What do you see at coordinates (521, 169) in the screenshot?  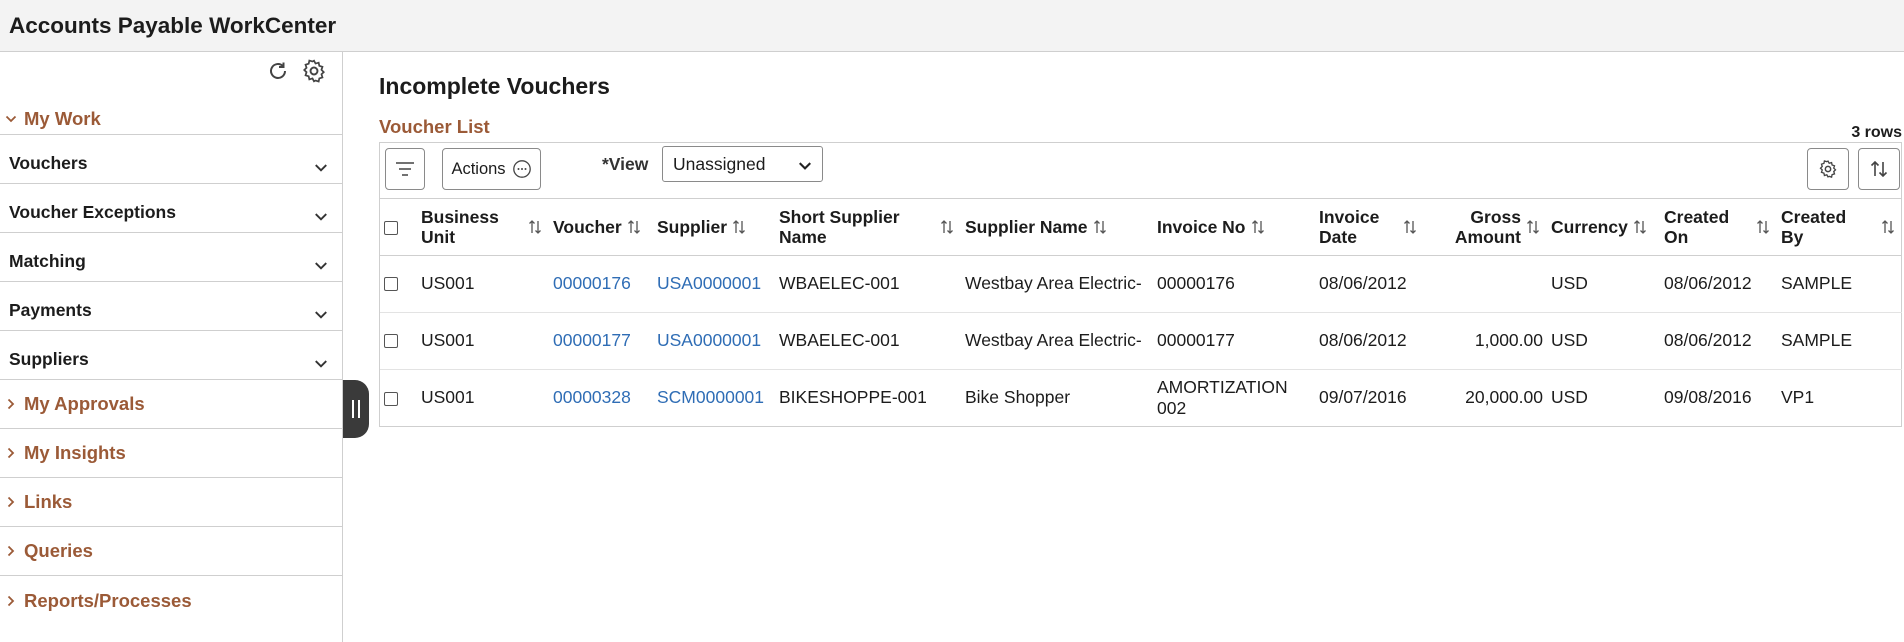 I see `more-options-icon` at bounding box center [521, 169].